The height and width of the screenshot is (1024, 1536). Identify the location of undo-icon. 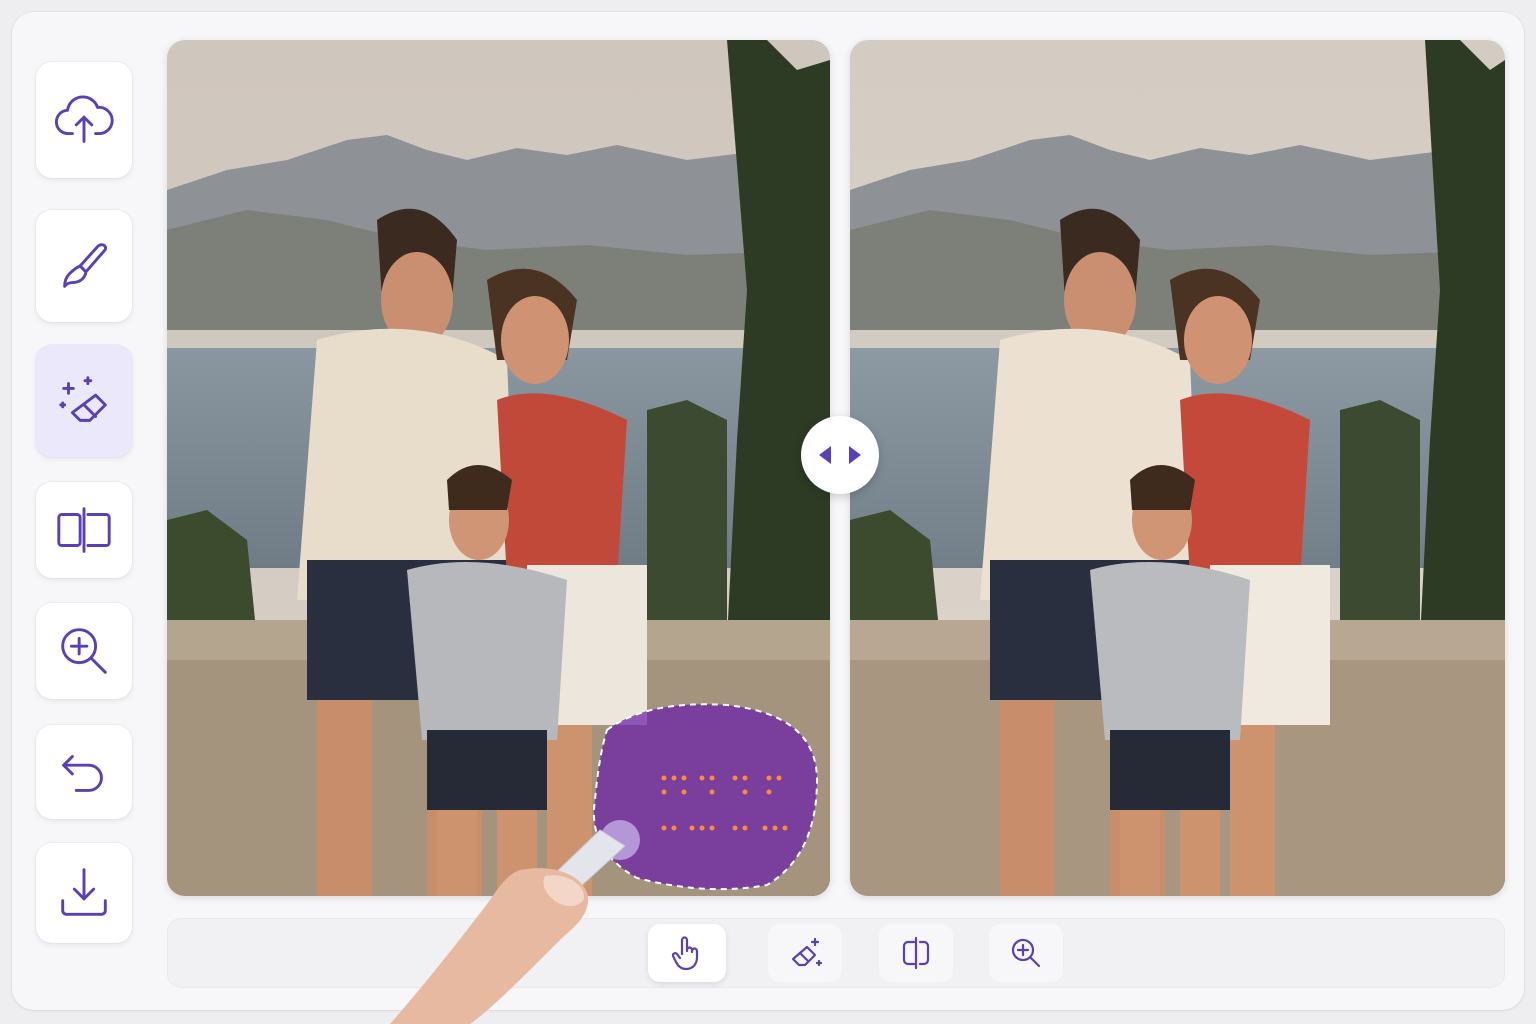
(82, 773).